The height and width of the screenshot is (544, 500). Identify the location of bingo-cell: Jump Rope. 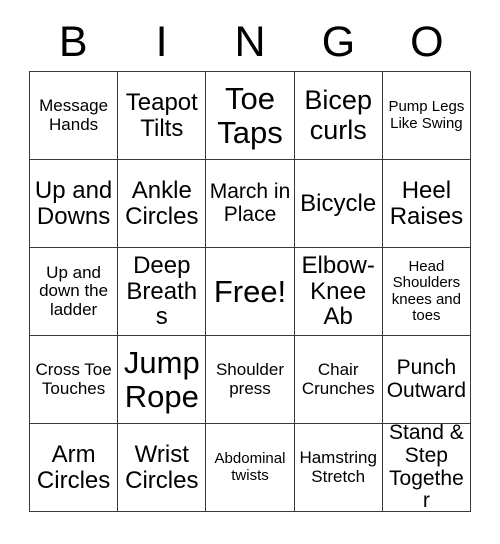
(162, 380).